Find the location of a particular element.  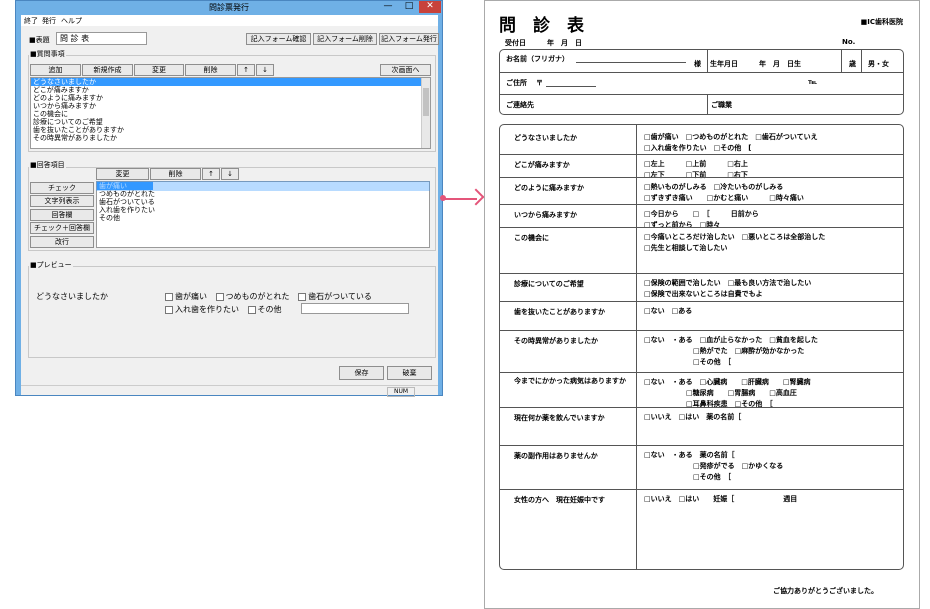

minimize-button: — is located at coordinates (388, 7).